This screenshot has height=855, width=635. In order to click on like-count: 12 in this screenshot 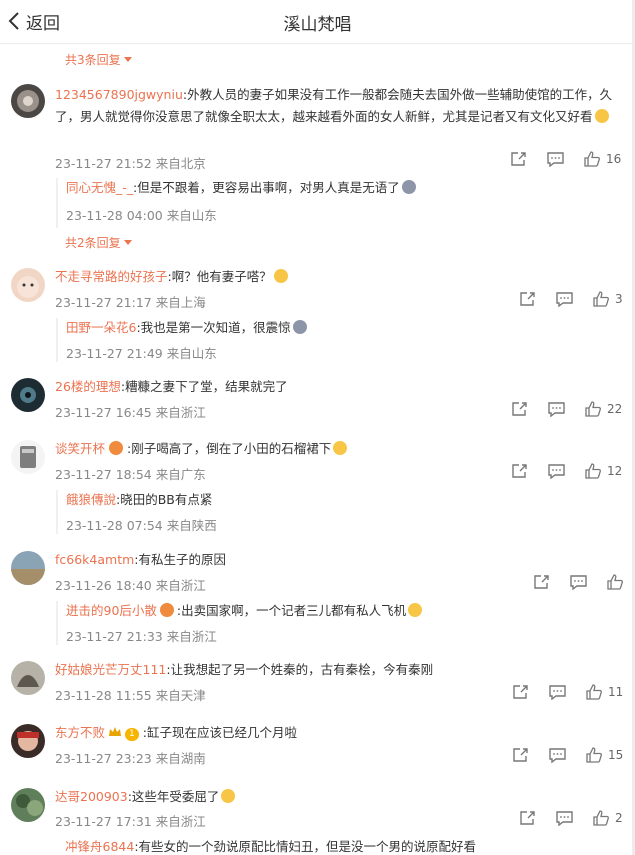, I will do `click(615, 471)`.